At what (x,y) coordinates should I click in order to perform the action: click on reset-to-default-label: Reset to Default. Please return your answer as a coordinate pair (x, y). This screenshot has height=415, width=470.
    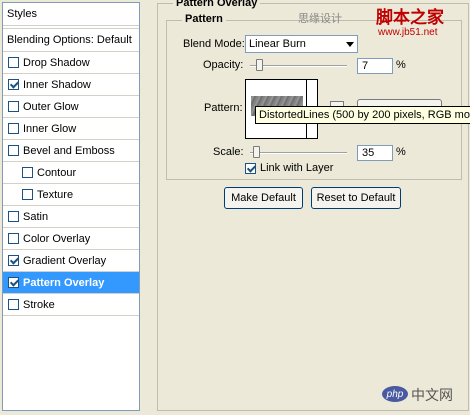
    Looking at the image, I should click on (356, 198).